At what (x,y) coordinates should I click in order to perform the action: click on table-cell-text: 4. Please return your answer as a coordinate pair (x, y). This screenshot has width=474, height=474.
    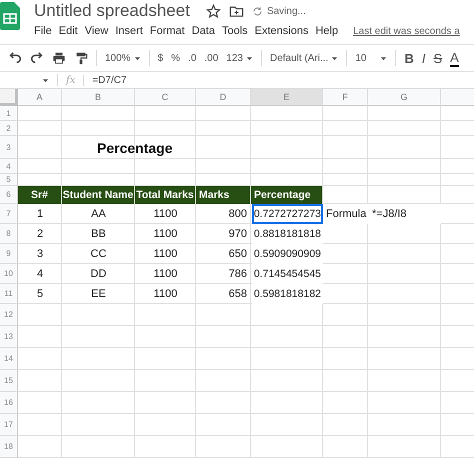
    Looking at the image, I should click on (40, 274).